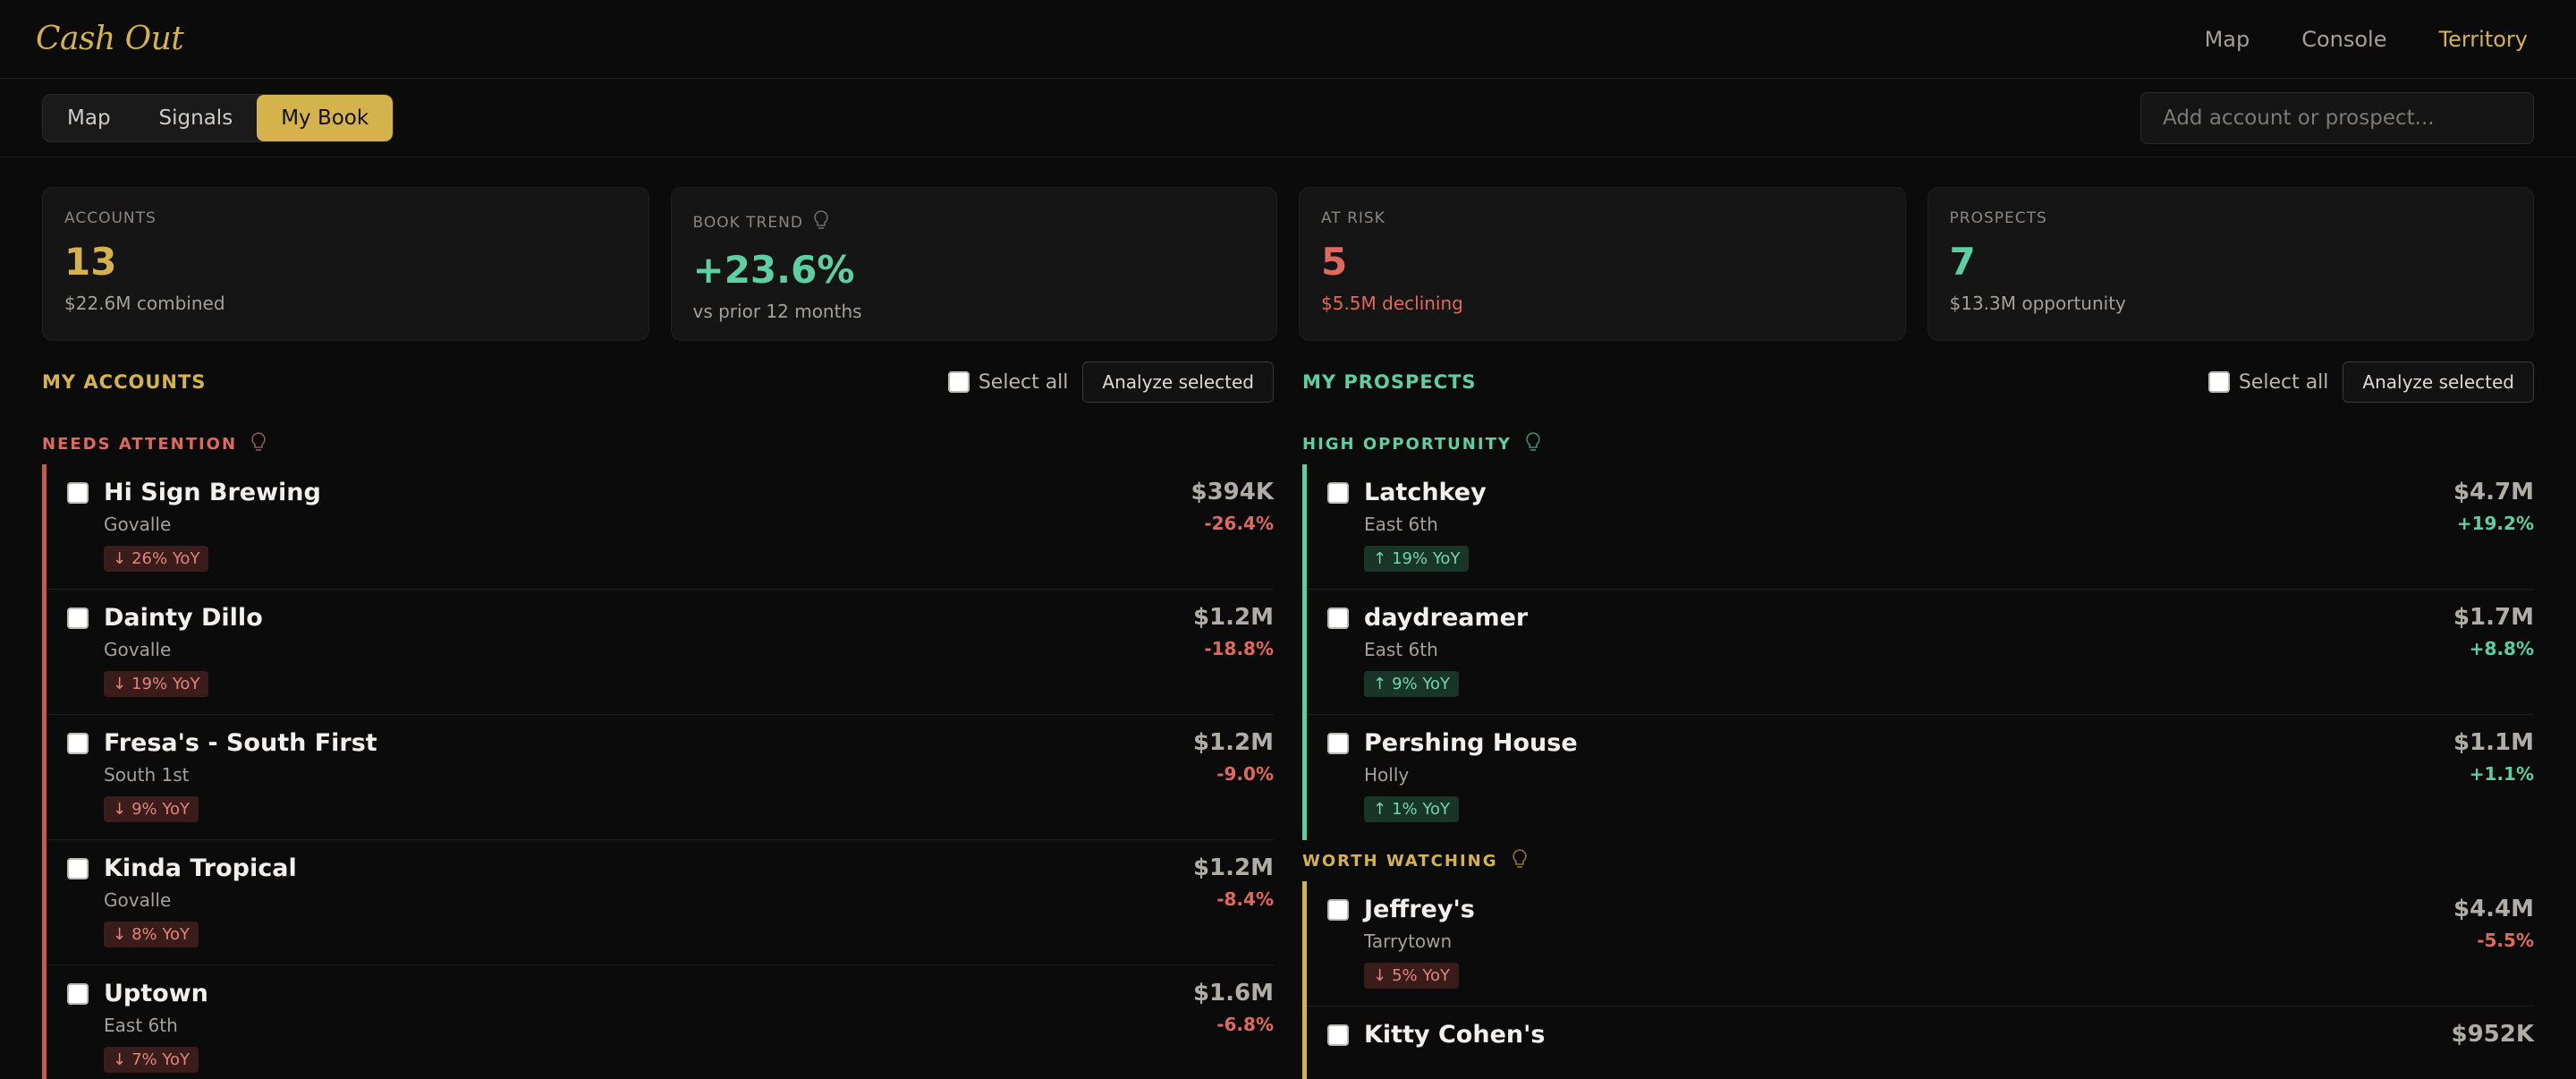 The image size is (2576, 1079). I want to click on stat-at-risk: AT RISK 5 $5.5M declining, so click(1602, 264).